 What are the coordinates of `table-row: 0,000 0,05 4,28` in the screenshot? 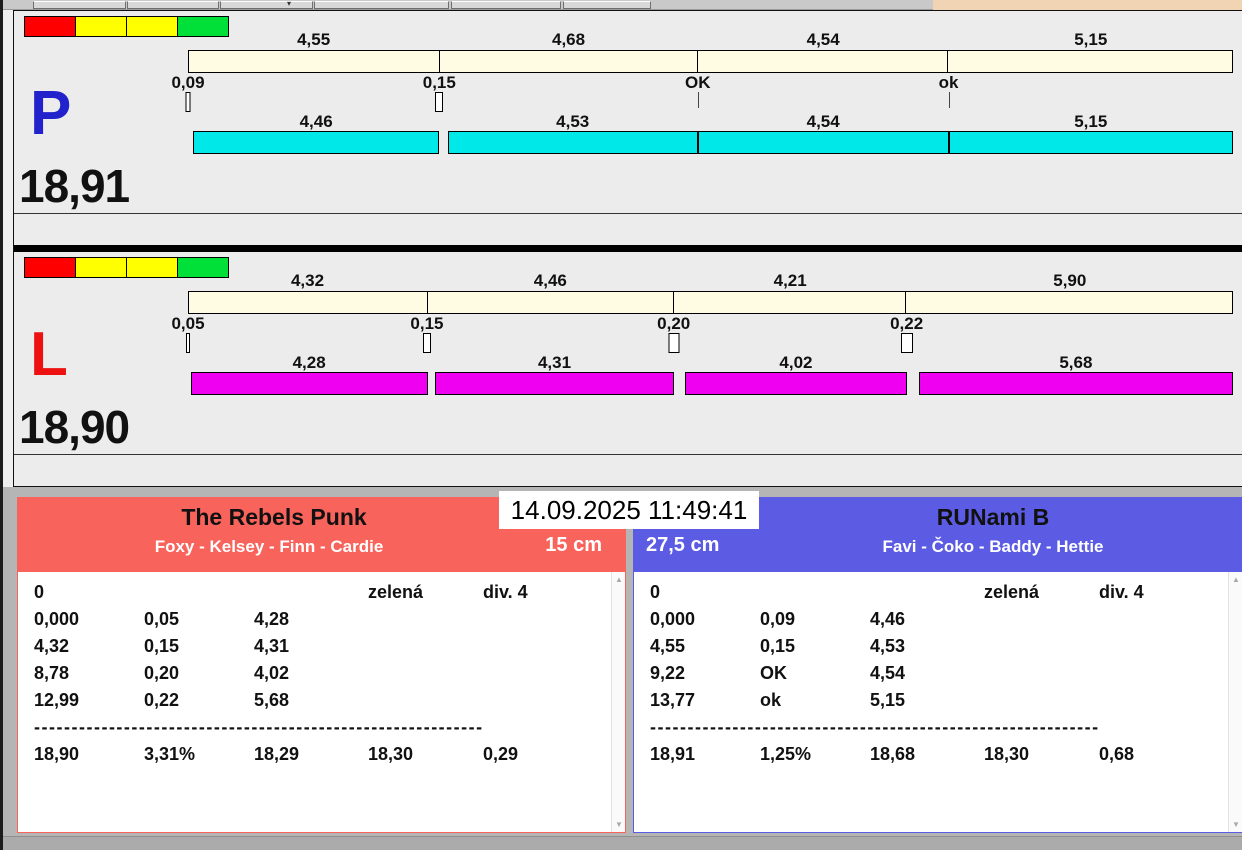 It's located at (329, 619).